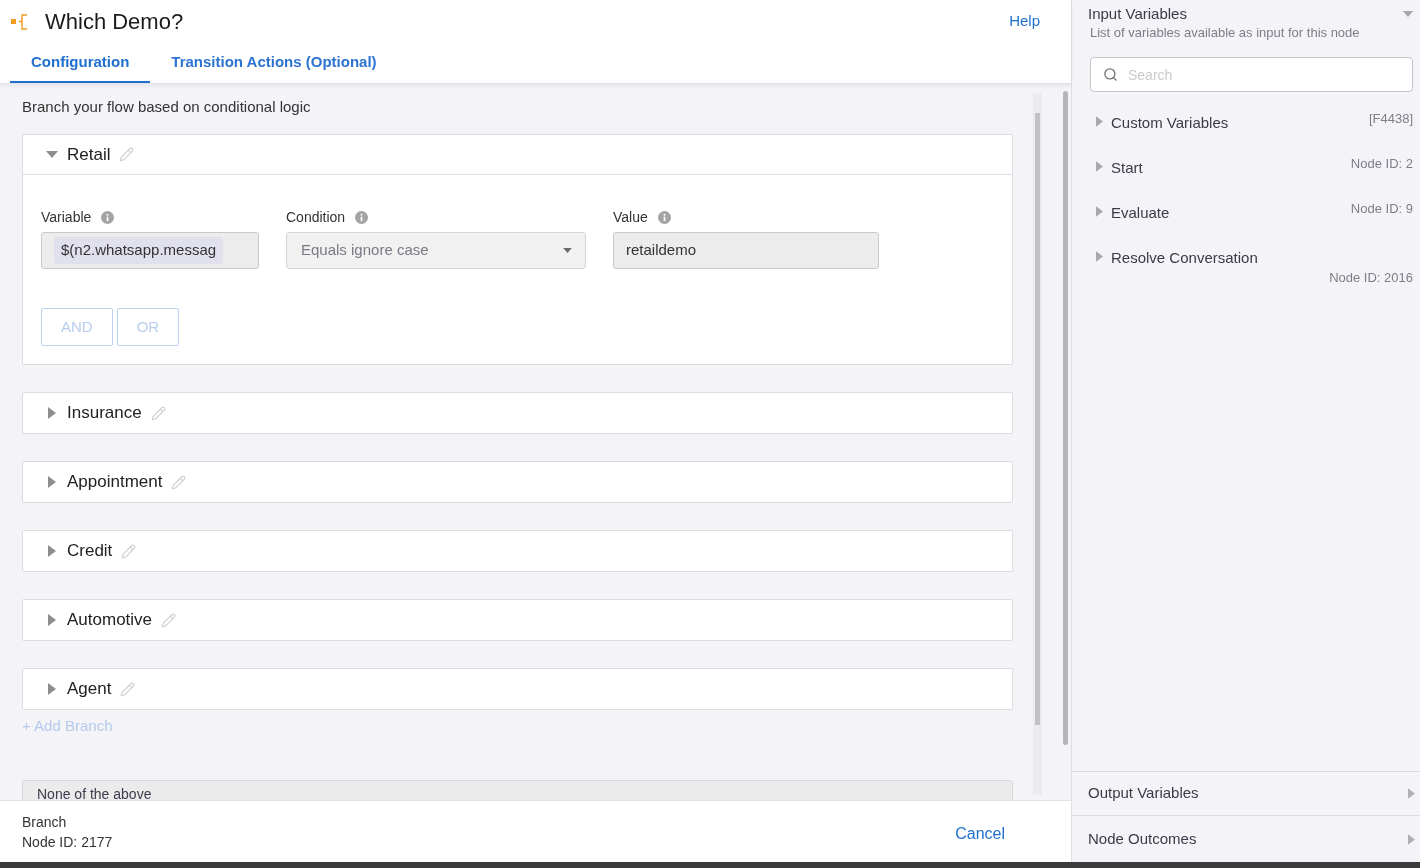  Describe the element at coordinates (45, 822) in the screenshot. I see `node-type-text: Branch` at that location.